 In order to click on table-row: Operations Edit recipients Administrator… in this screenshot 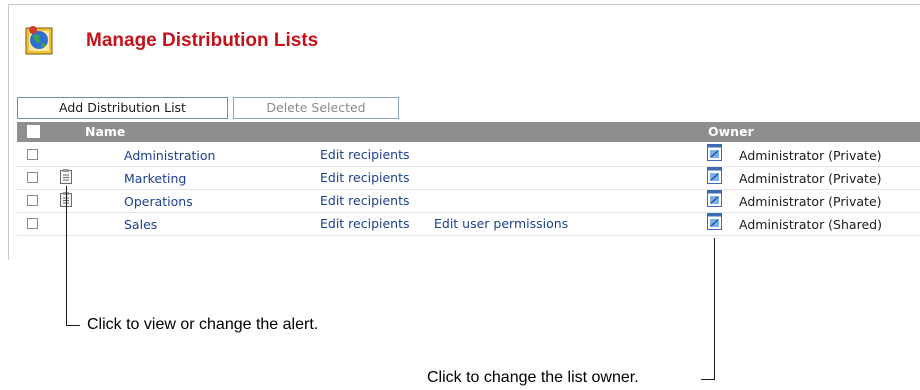, I will do `click(468, 201)`.